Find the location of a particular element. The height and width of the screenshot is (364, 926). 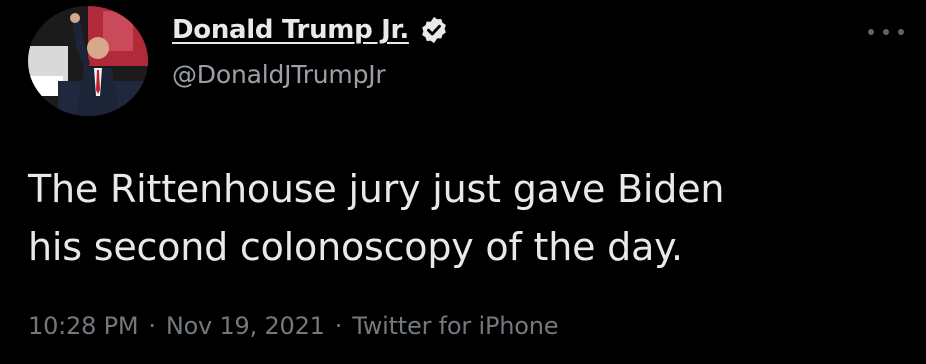

tweet-text-line: The Rittenhouse jury just gave Biden is located at coordinates (376, 189).